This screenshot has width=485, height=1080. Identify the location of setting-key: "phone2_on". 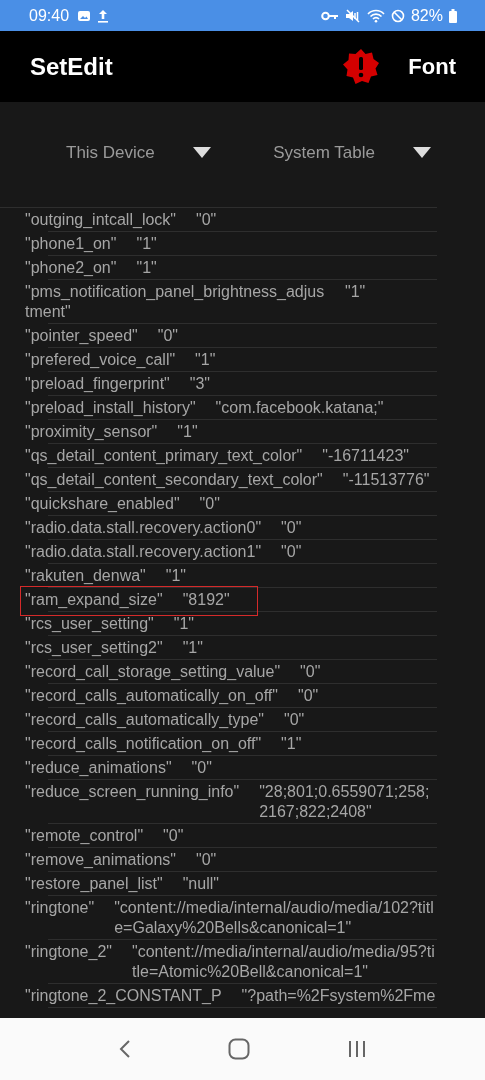
(71, 268).